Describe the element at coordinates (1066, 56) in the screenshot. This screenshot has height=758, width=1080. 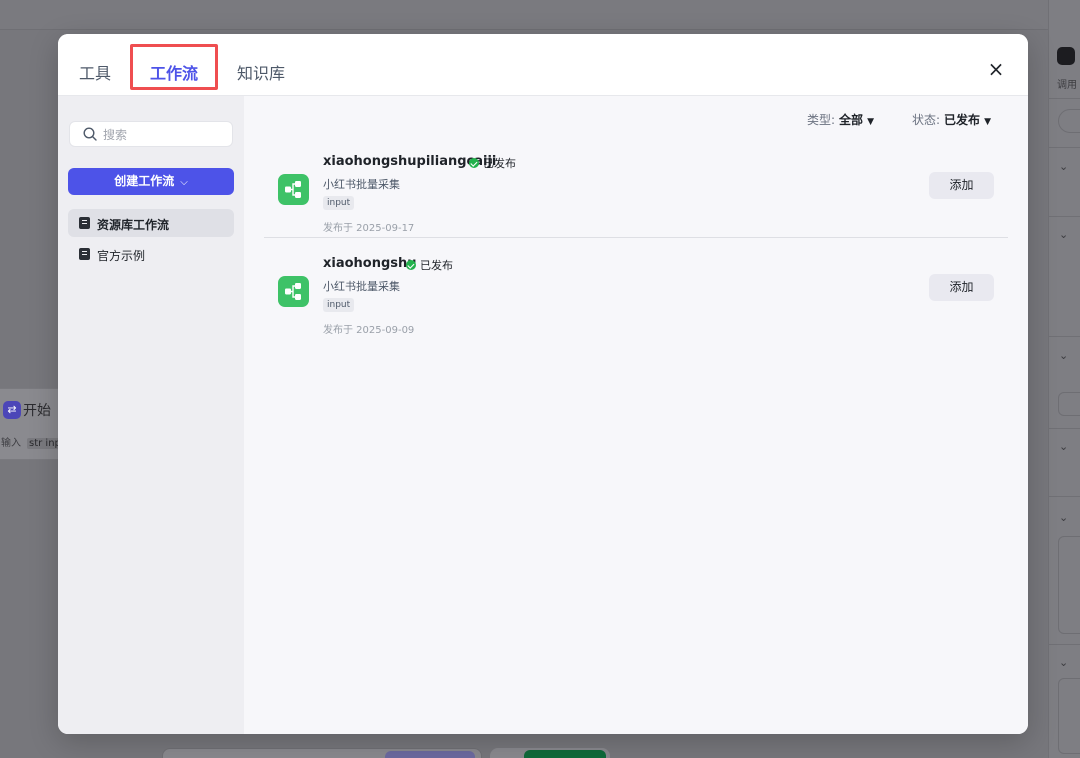
I see `panel-logo-icon` at that location.